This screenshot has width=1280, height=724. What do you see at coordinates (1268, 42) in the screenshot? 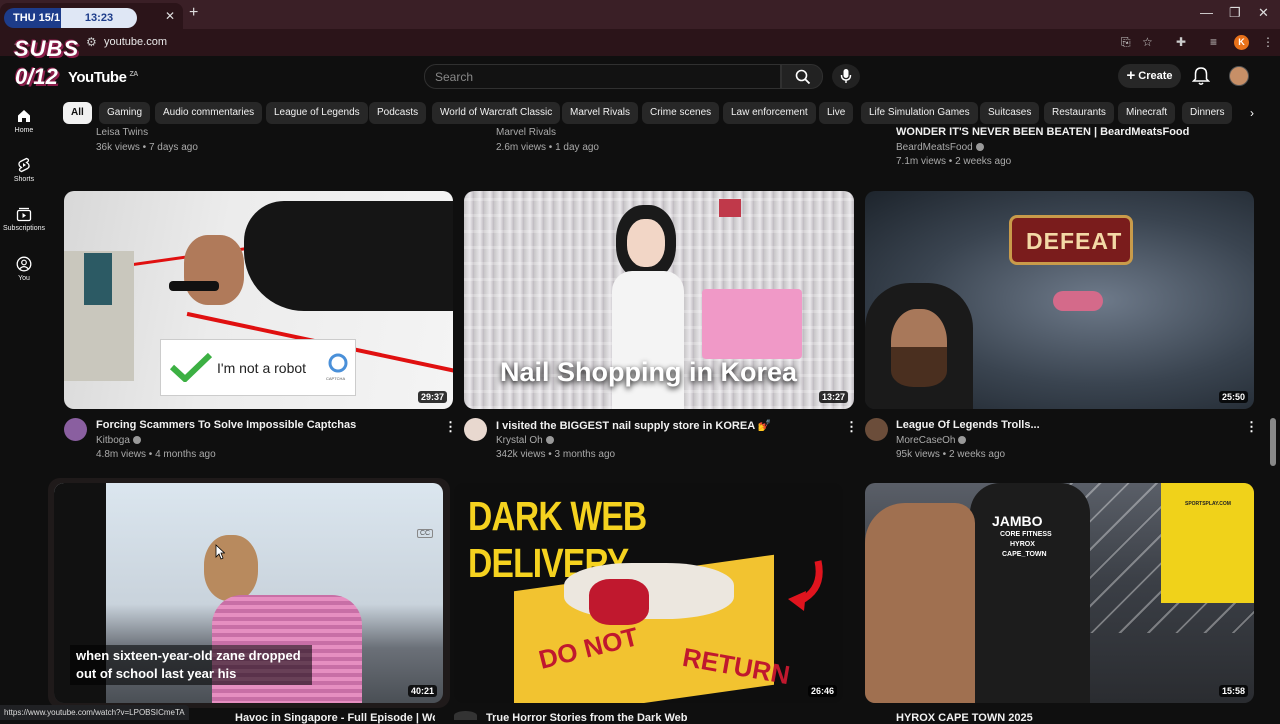
I see `browser-menu-icon: ⋮` at bounding box center [1268, 42].